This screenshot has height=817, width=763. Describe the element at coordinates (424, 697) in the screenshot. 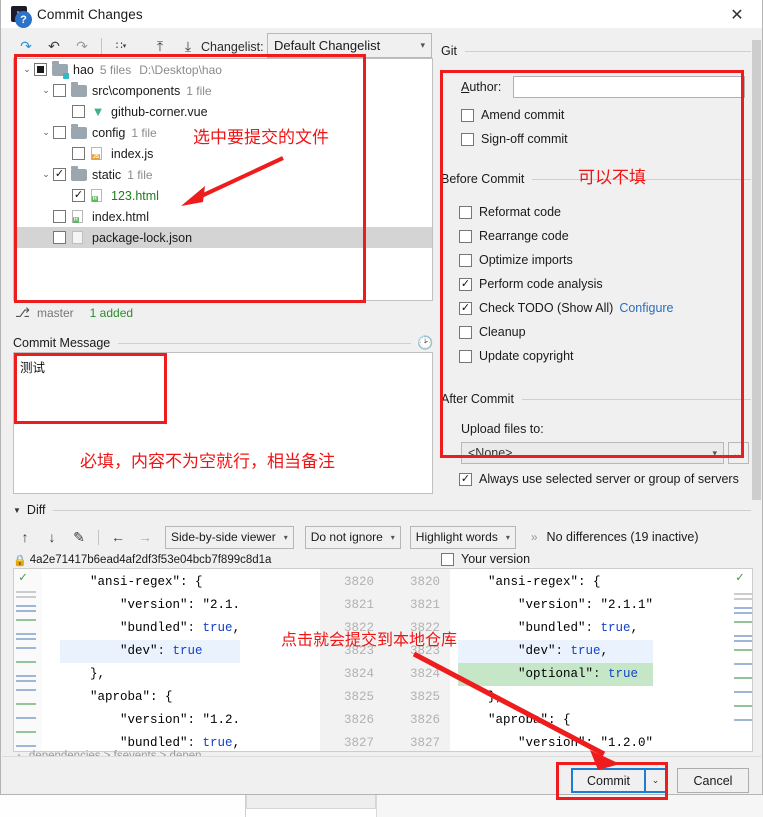

I see `line-number: 3825` at that location.